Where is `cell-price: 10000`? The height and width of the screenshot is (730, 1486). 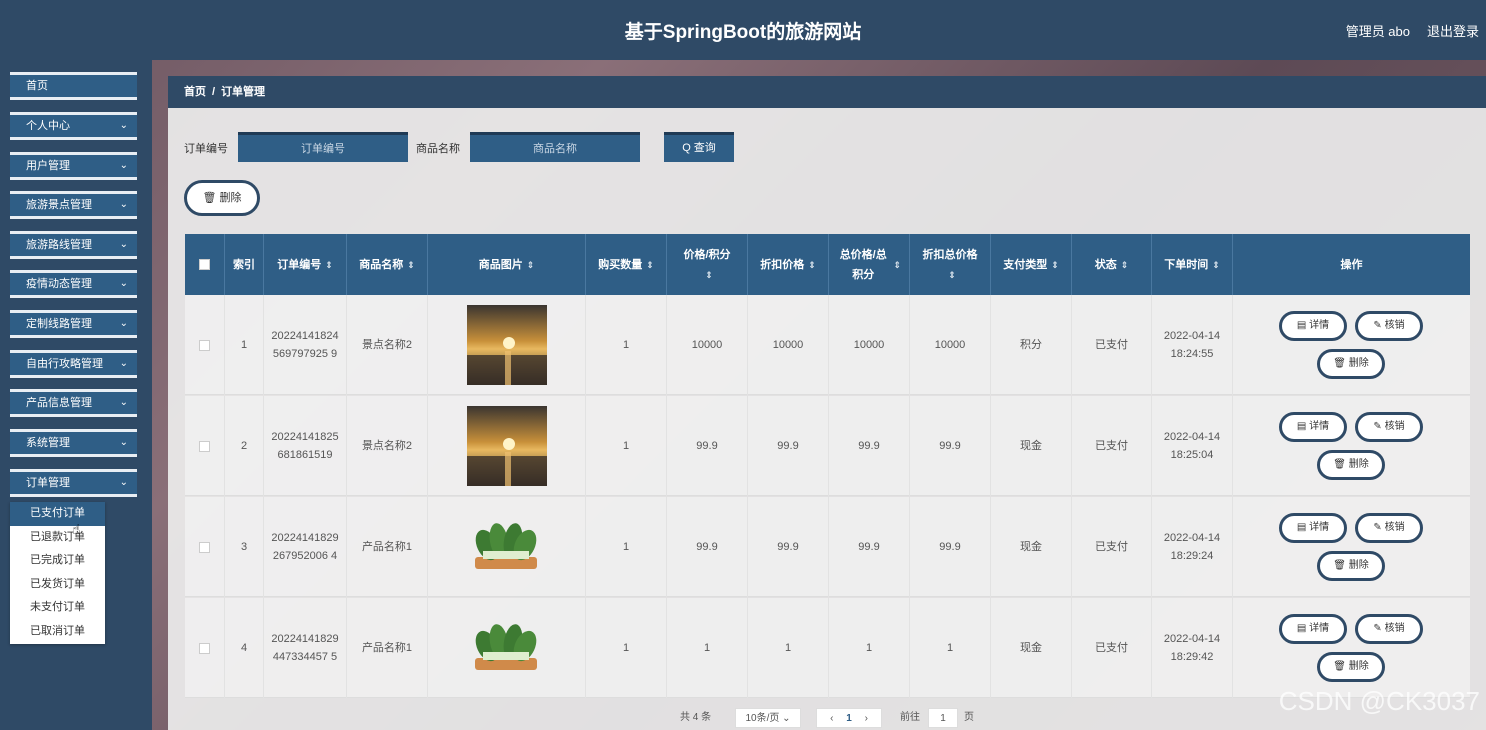 cell-price: 10000 is located at coordinates (707, 345).